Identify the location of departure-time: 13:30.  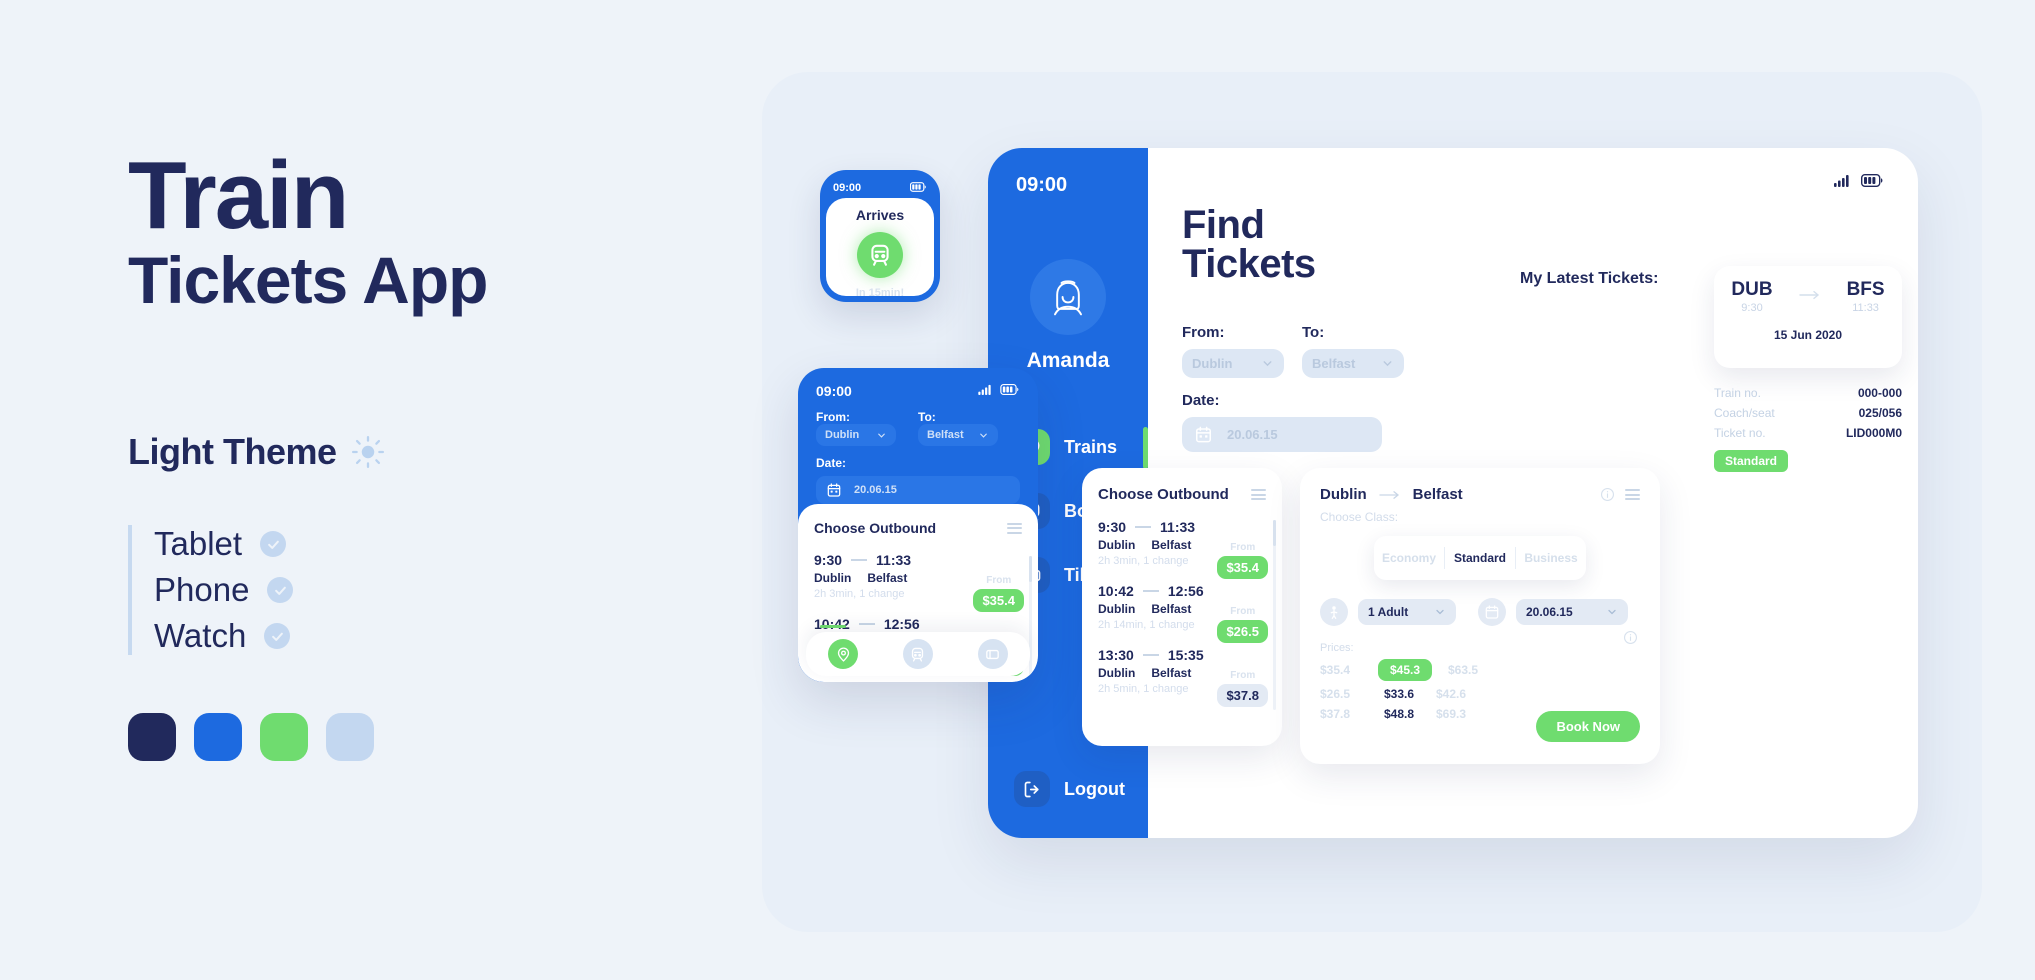
(832, 681).